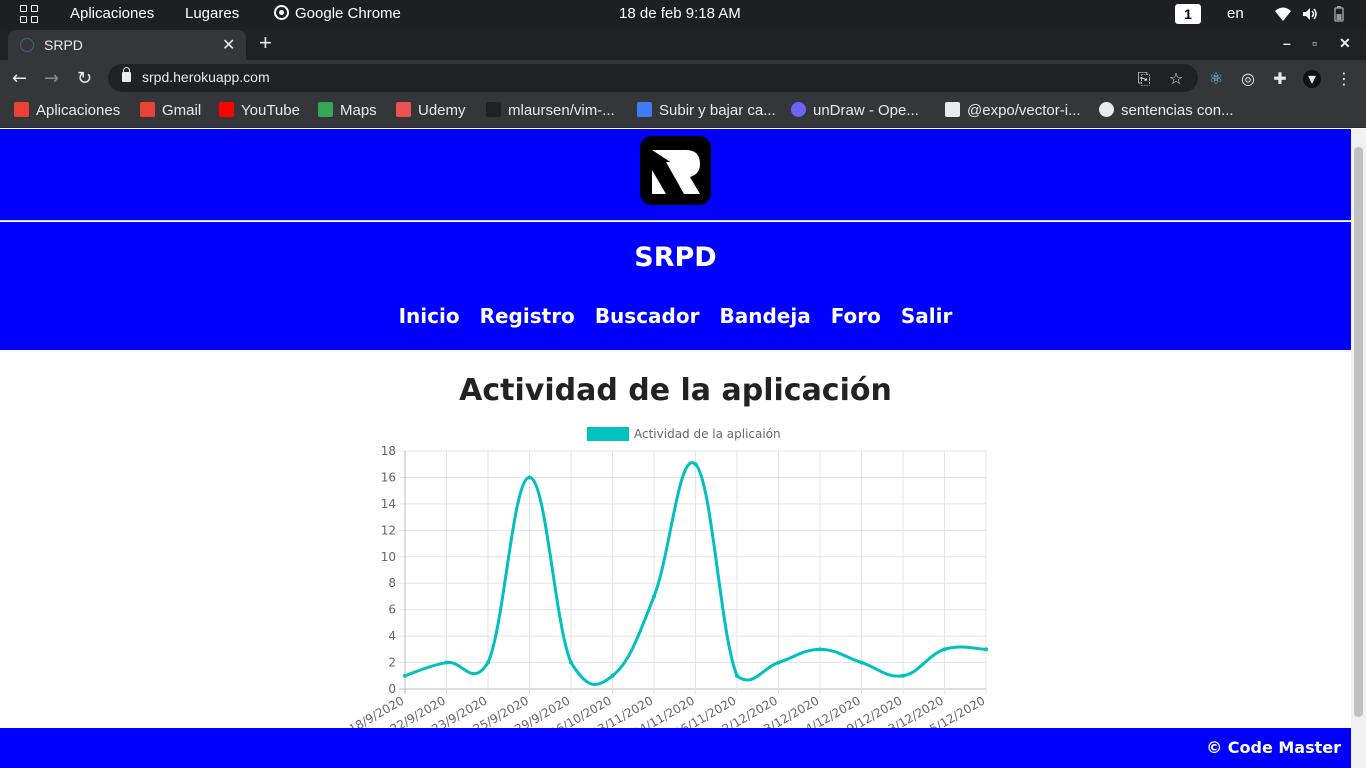 The image size is (1366, 768). What do you see at coordinates (1358, 432) in the screenshot?
I see `scrollbar-thumb` at bounding box center [1358, 432].